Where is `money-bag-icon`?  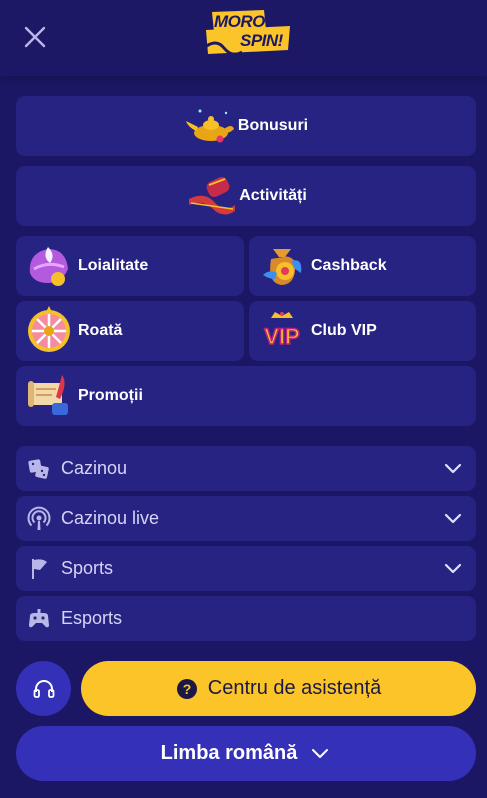 money-bag-icon is located at coordinates (282, 267).